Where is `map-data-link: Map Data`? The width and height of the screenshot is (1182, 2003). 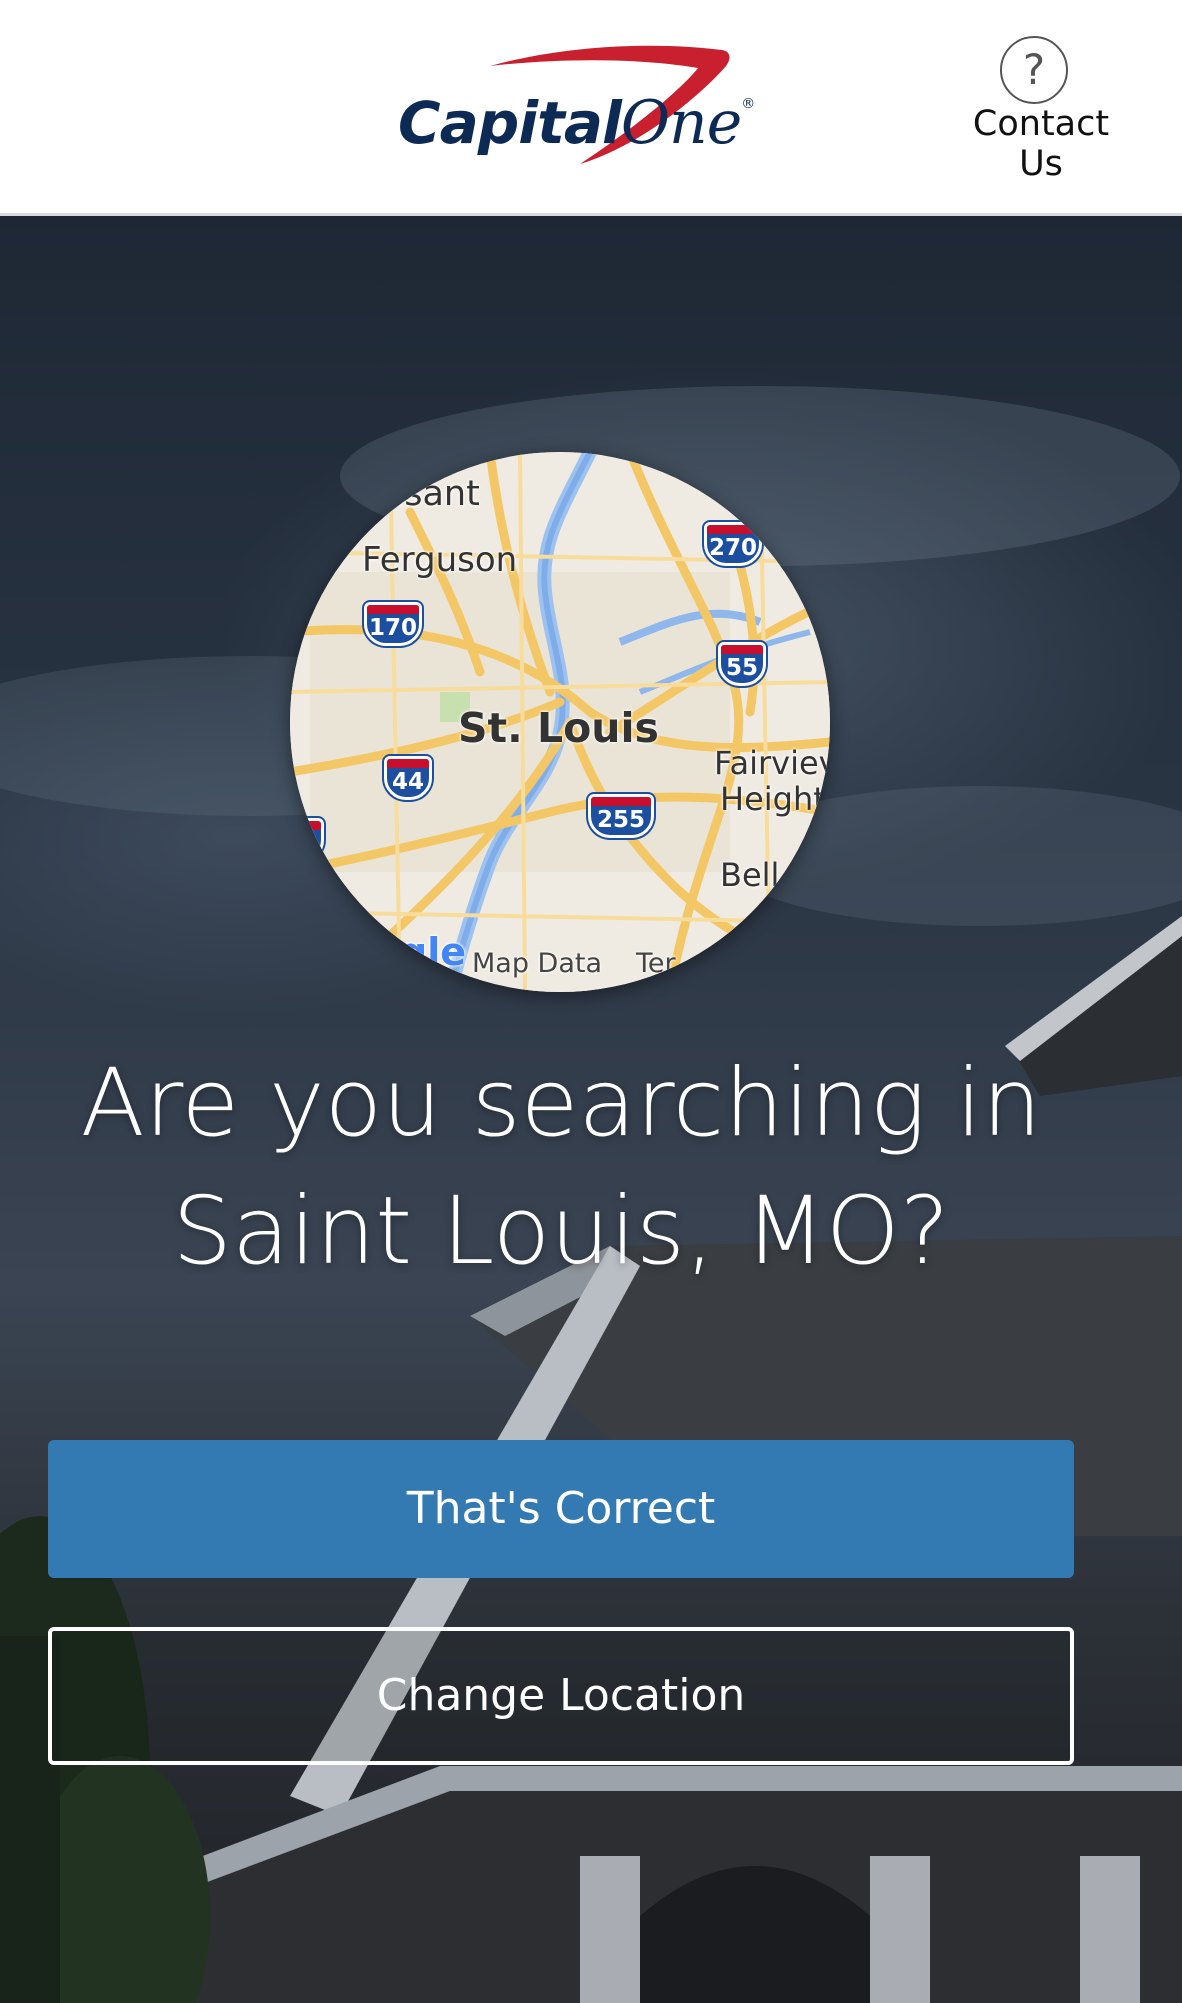 map-data-link: Map Data is located at coordinates (537, 963).